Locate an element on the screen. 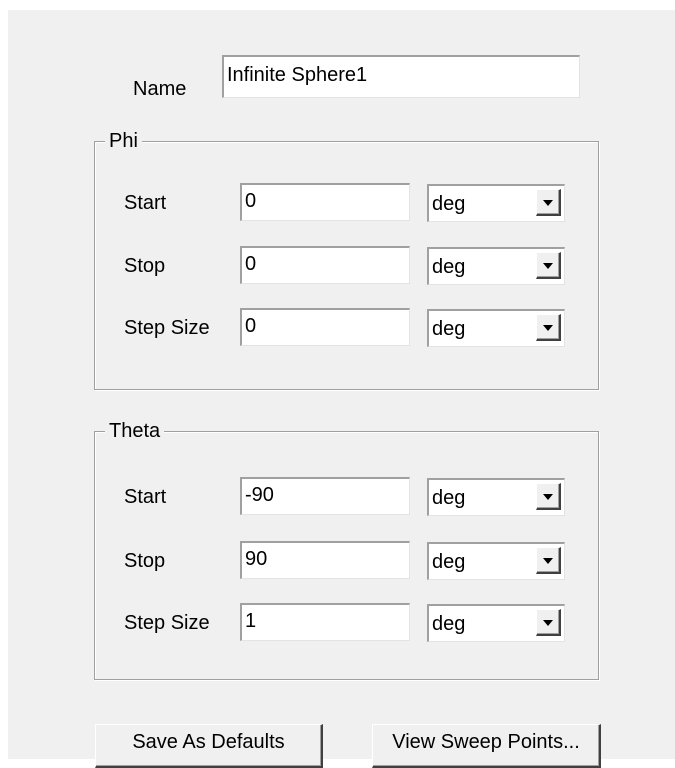 The width and height of the screenshot is (675, 768). theta-stop-unit-select: deg is located at coordinates (496, 561).